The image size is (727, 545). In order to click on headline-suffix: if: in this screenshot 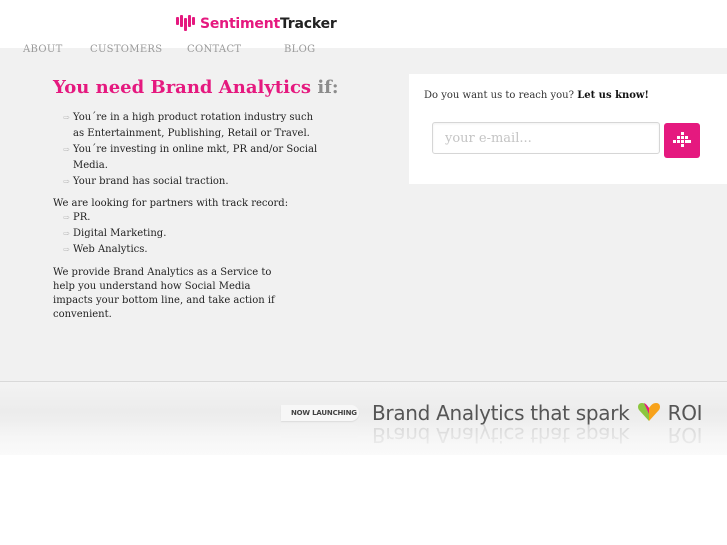, I will do `click(328, 87)`.